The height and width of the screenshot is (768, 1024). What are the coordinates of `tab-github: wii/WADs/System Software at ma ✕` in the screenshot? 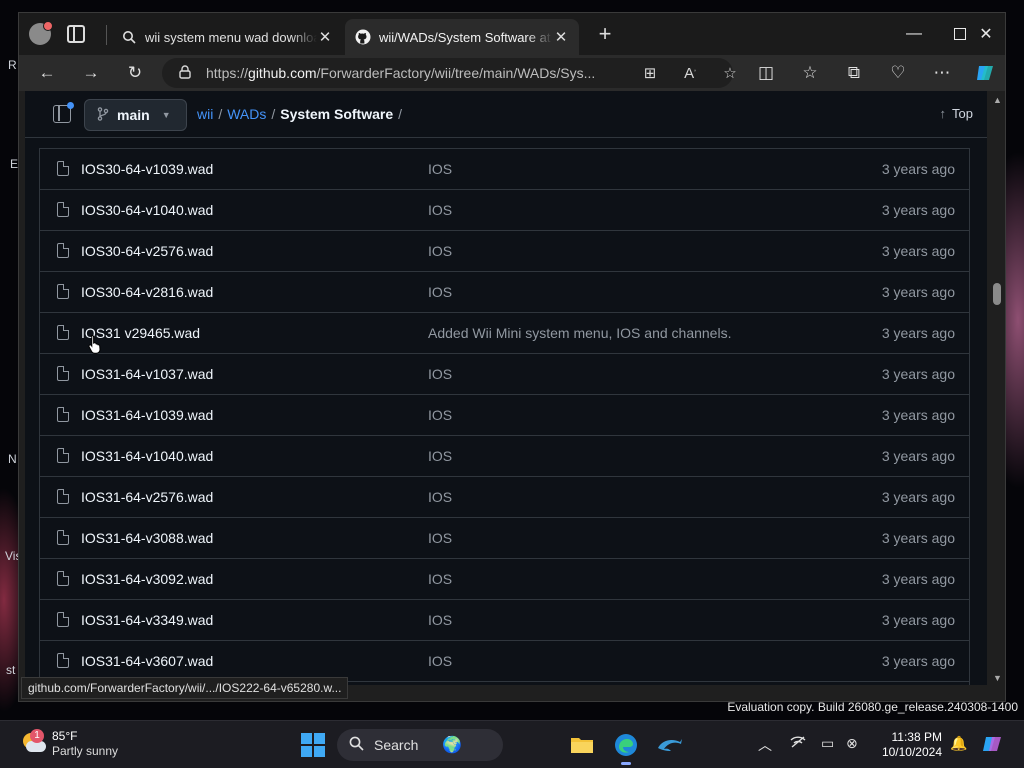 It's located at (462, 37).